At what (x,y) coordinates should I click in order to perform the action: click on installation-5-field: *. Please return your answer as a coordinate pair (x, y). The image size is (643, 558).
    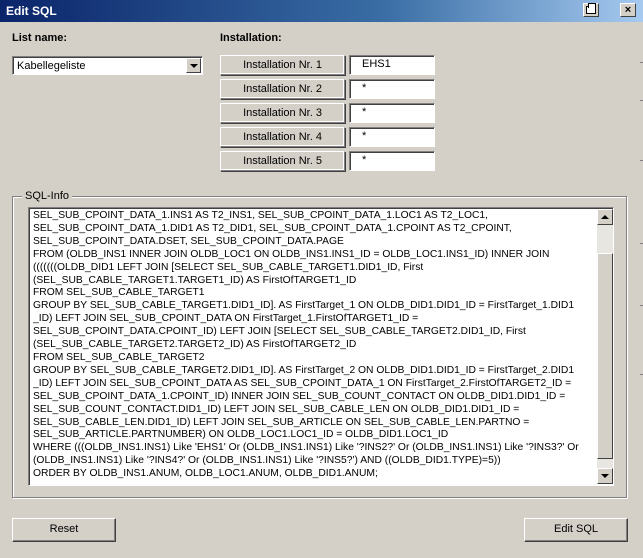
    Looking at the image, I should click on (392, 161).